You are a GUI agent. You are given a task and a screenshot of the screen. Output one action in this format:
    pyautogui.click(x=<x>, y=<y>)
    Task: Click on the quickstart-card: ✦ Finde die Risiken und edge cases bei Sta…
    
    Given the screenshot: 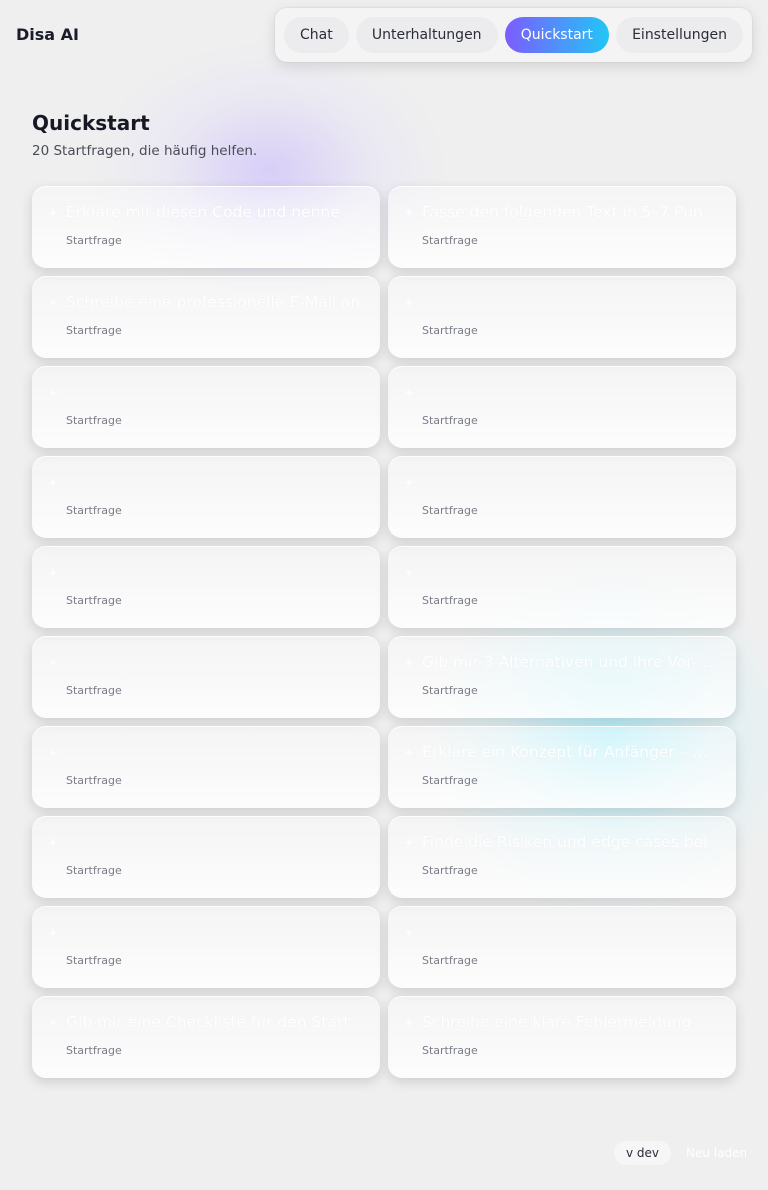 What is the action you would take?
    pyautogui.click(x=562, y=857)
    